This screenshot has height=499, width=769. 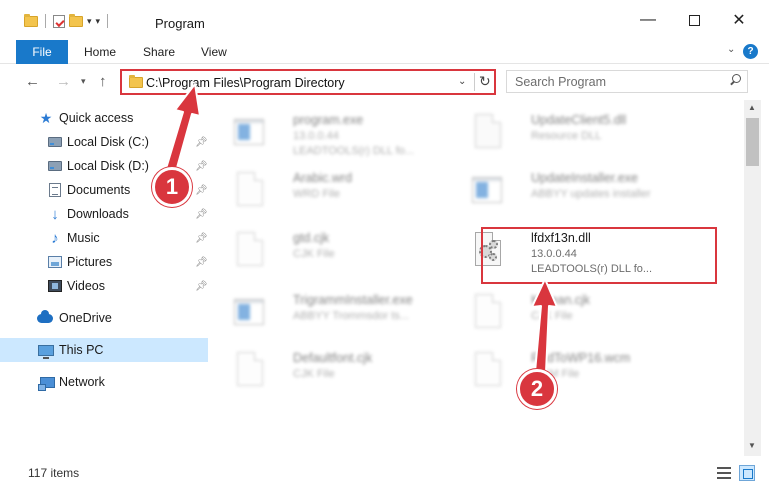 I want to click on file-item-updateclient5-dll: UpdateClient5.dll Resource DLL, so click(x=577, y=132).